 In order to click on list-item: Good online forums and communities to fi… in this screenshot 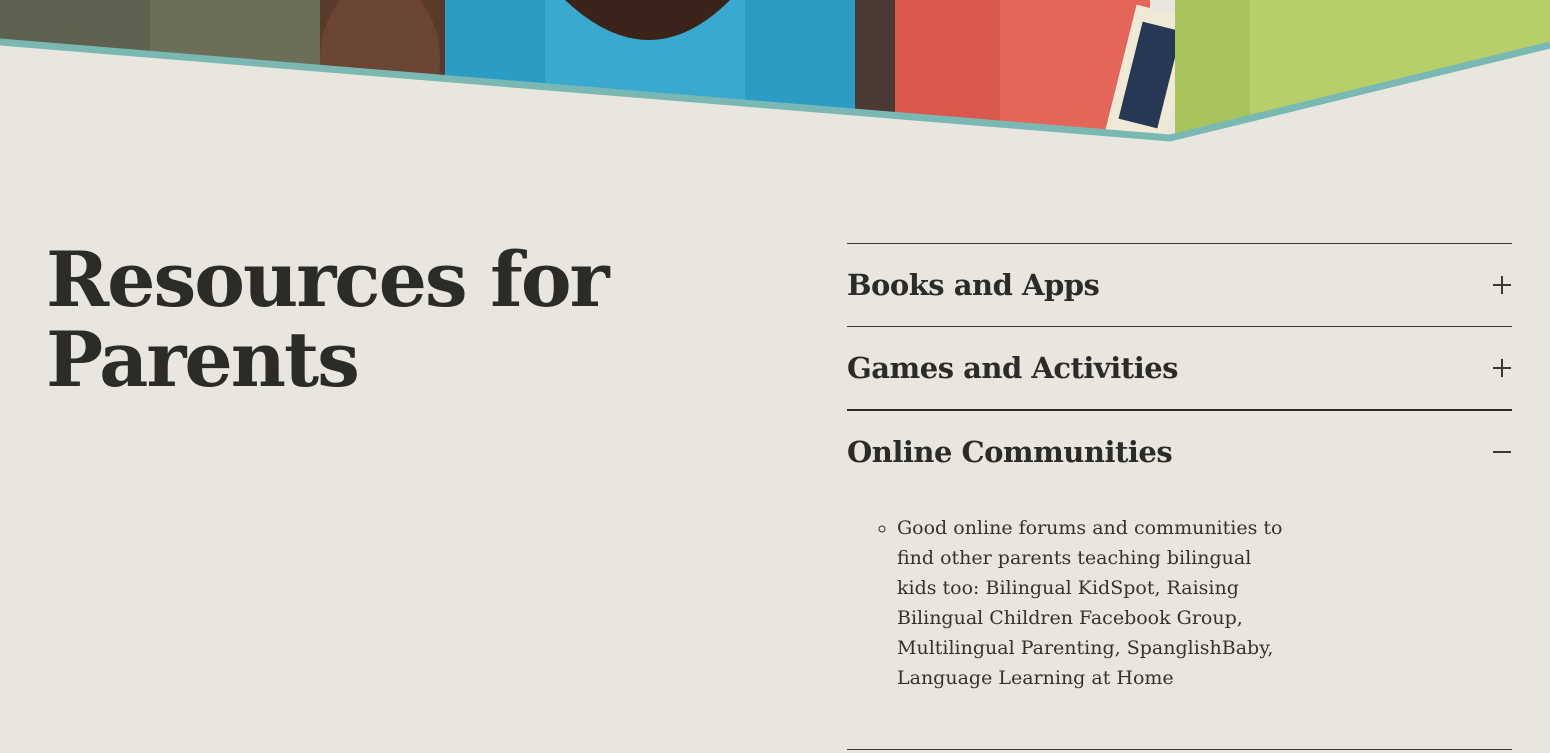, I will do `click(1092, 603)`.